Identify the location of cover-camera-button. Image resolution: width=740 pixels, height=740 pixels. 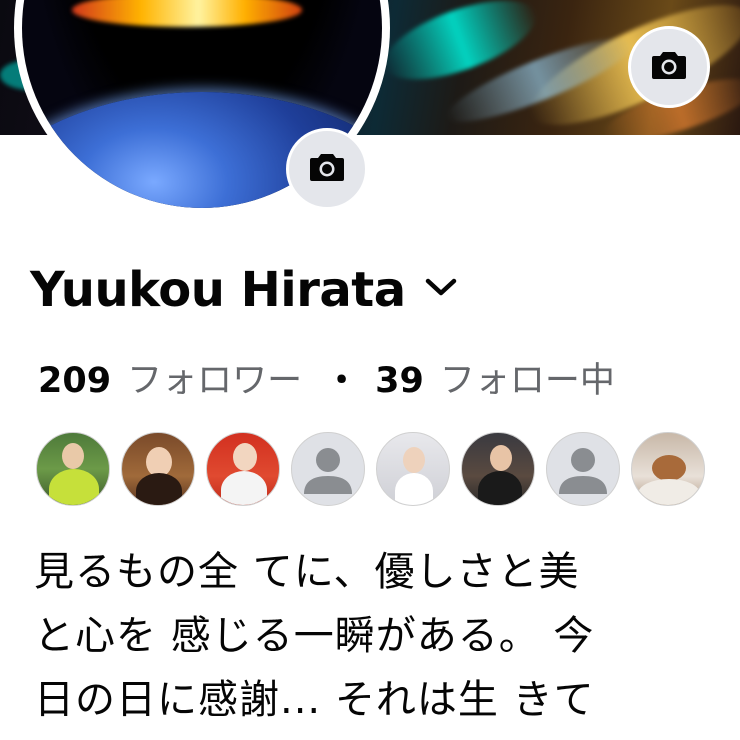
(669, 67).